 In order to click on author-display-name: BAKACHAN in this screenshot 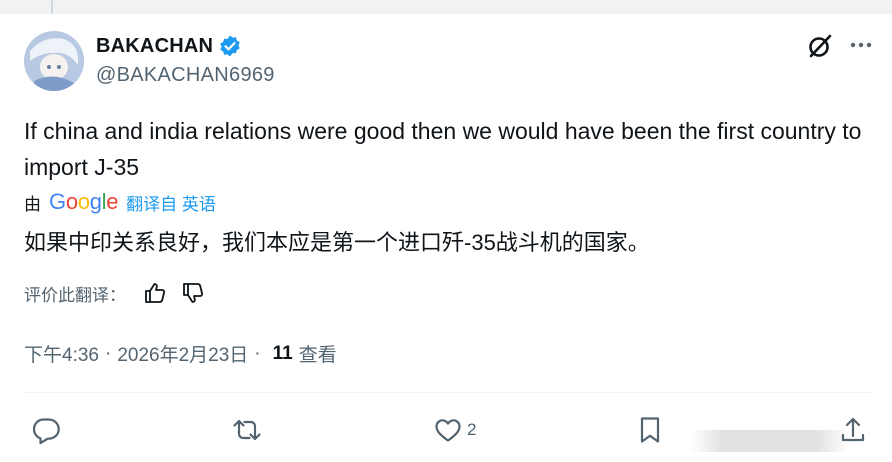, I will do `click(154, 46)`.